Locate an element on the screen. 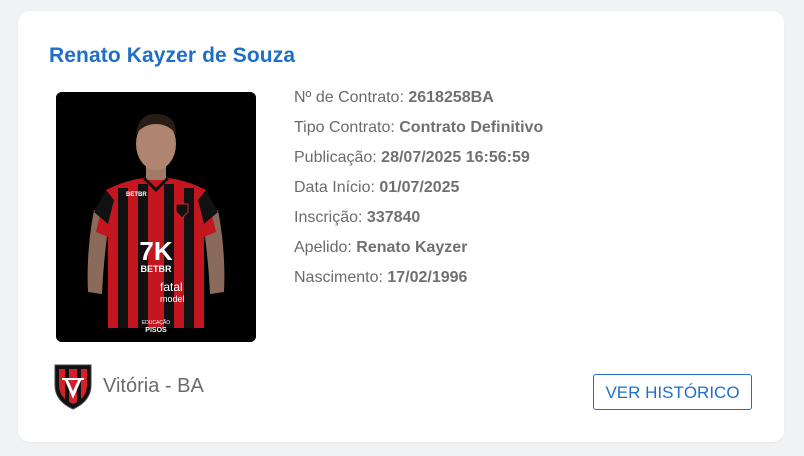 Image resolution: width=804 pixels, height=456 pixels. view-history-button: VER HISTÓRICO is located at coordinates (672, 392).